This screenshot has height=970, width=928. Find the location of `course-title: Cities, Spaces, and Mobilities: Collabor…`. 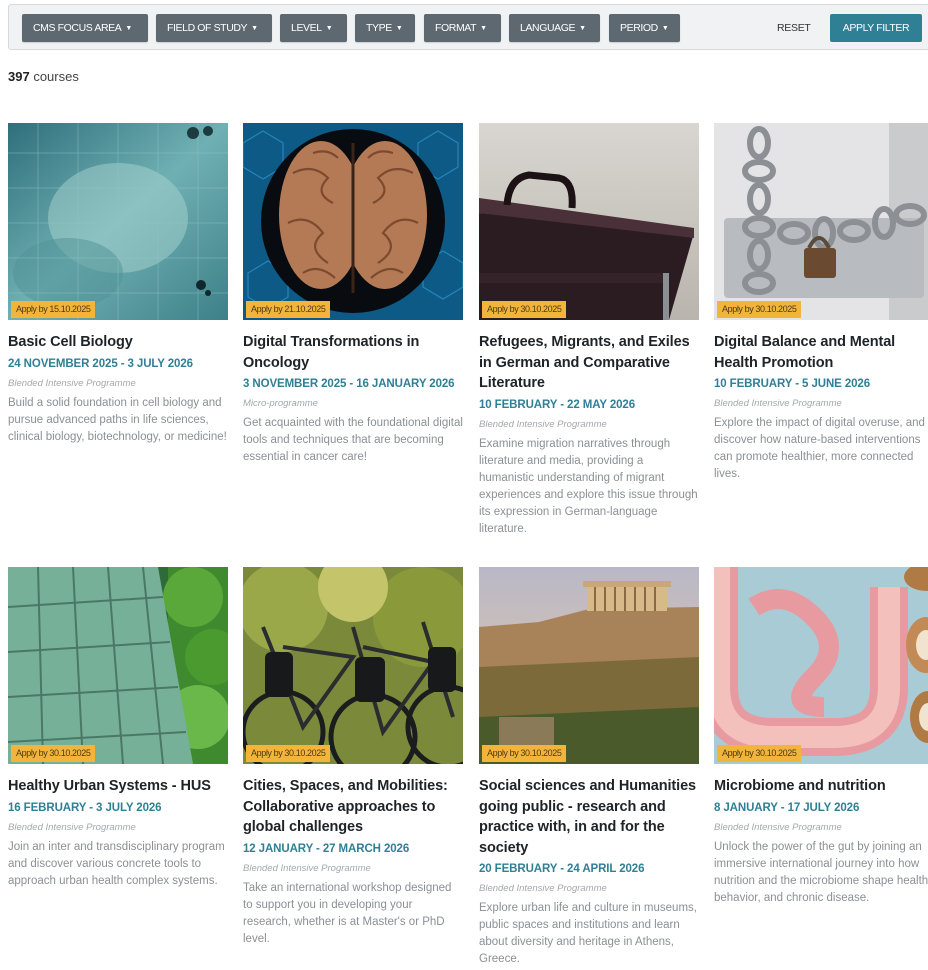

course-title: Cities, Spaces, and Mobilities: Collabor… is located at coordinates (353, 807).